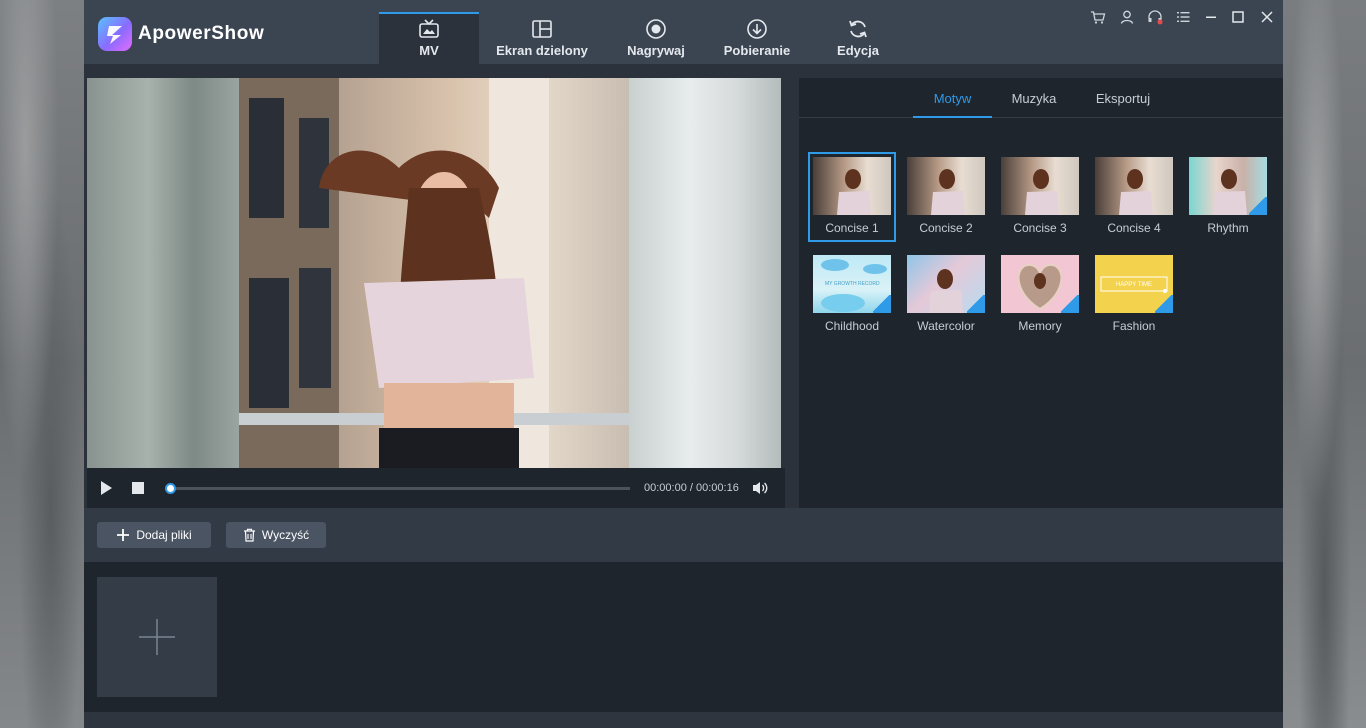  I want to click on fashion-thumb-text: HAPPY TIME, so click(1134, 285).